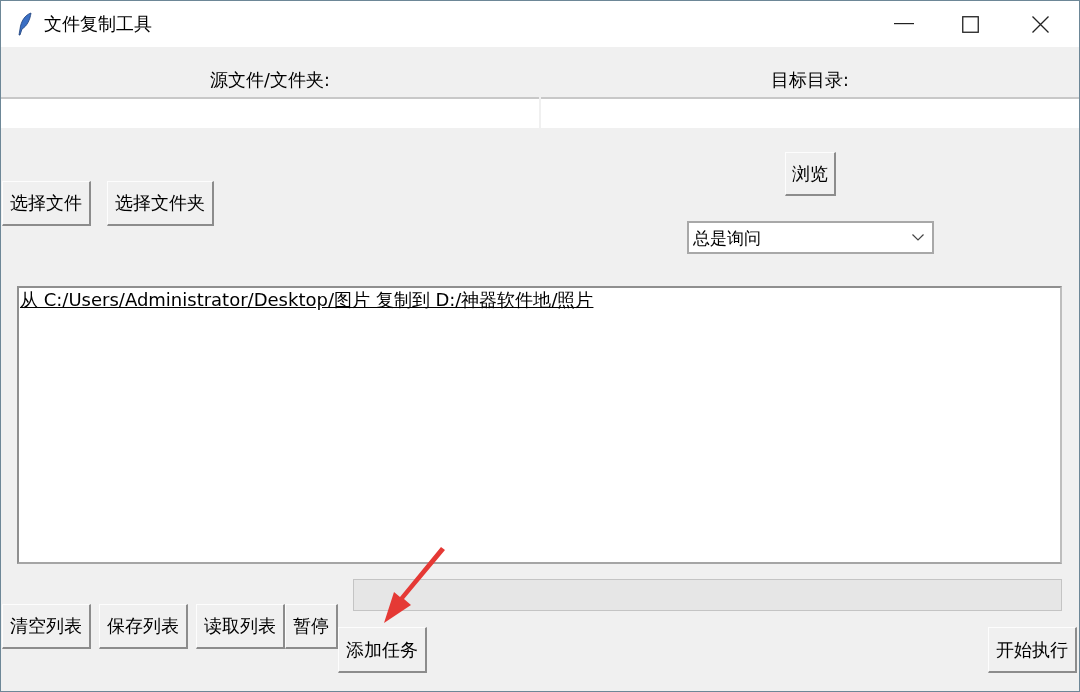 This screenshot has height=692, width=1080. Describe the element at coordinates (98, 24) in the screenshot. I see `window-title: 文件复制工具` at that location.